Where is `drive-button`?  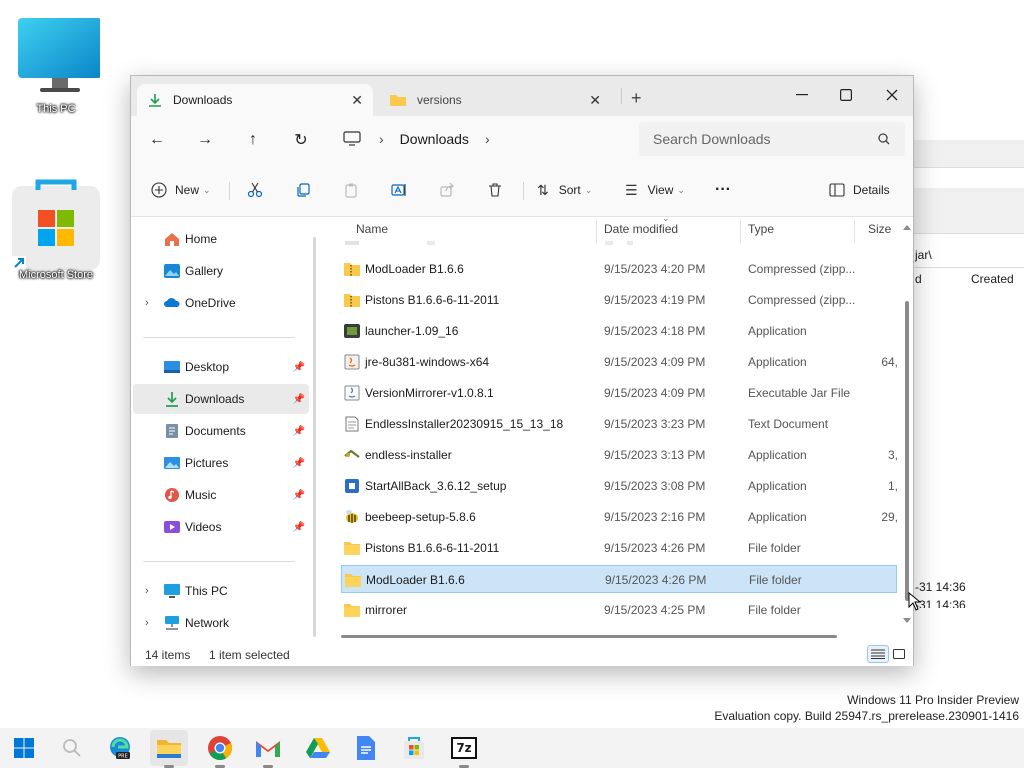
drive-button is located at coordinates (318, 748).